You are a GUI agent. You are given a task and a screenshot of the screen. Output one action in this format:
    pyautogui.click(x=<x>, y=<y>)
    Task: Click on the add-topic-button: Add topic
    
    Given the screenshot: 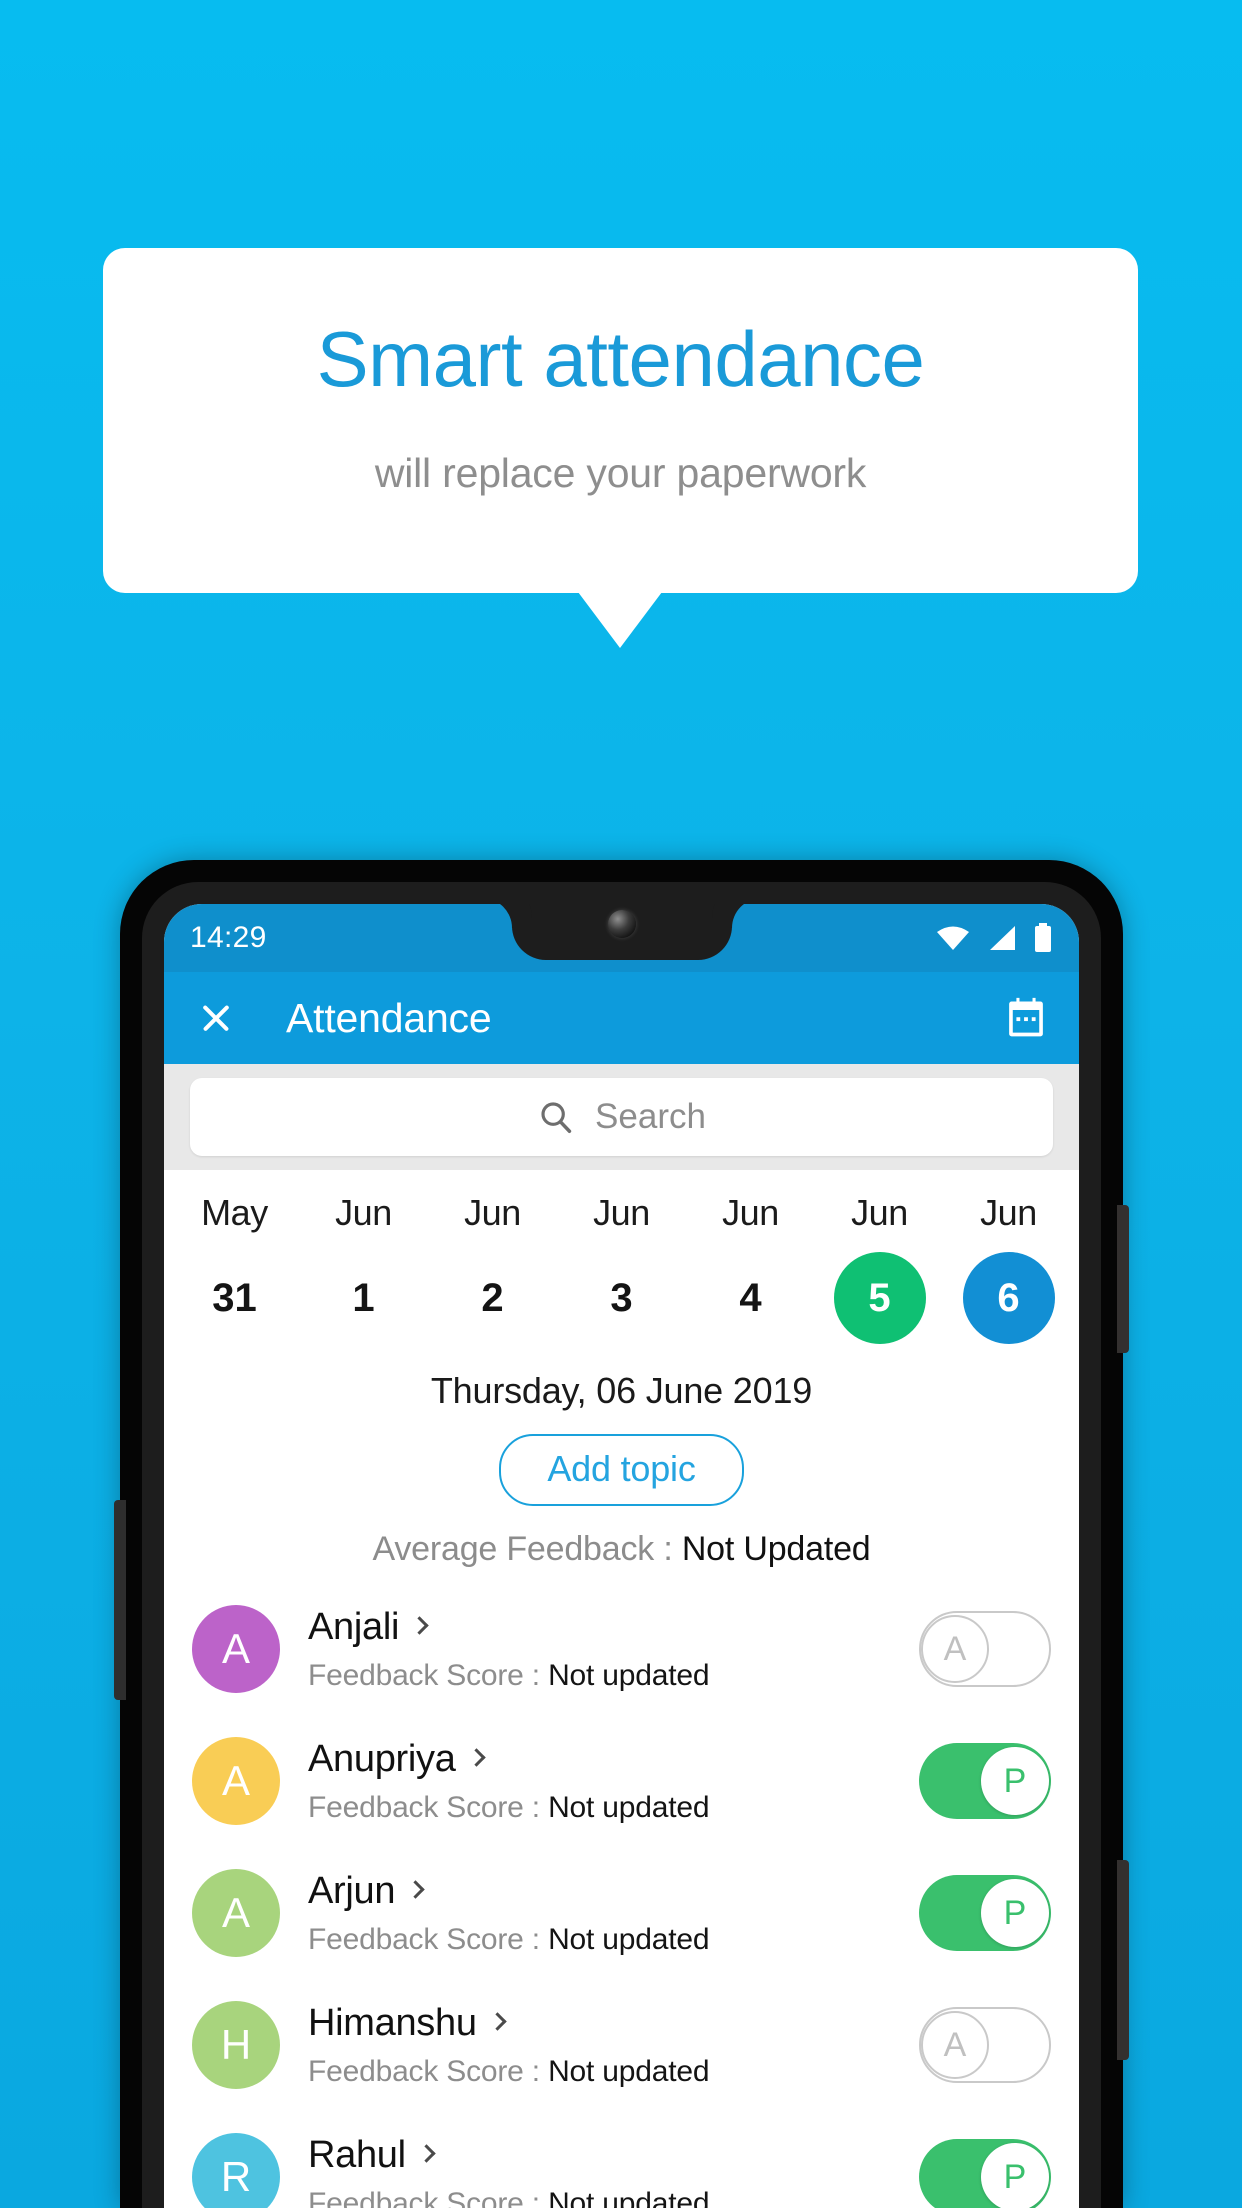 What is the action you would take?
    pyautogui.click(x=621, y=1470)
    